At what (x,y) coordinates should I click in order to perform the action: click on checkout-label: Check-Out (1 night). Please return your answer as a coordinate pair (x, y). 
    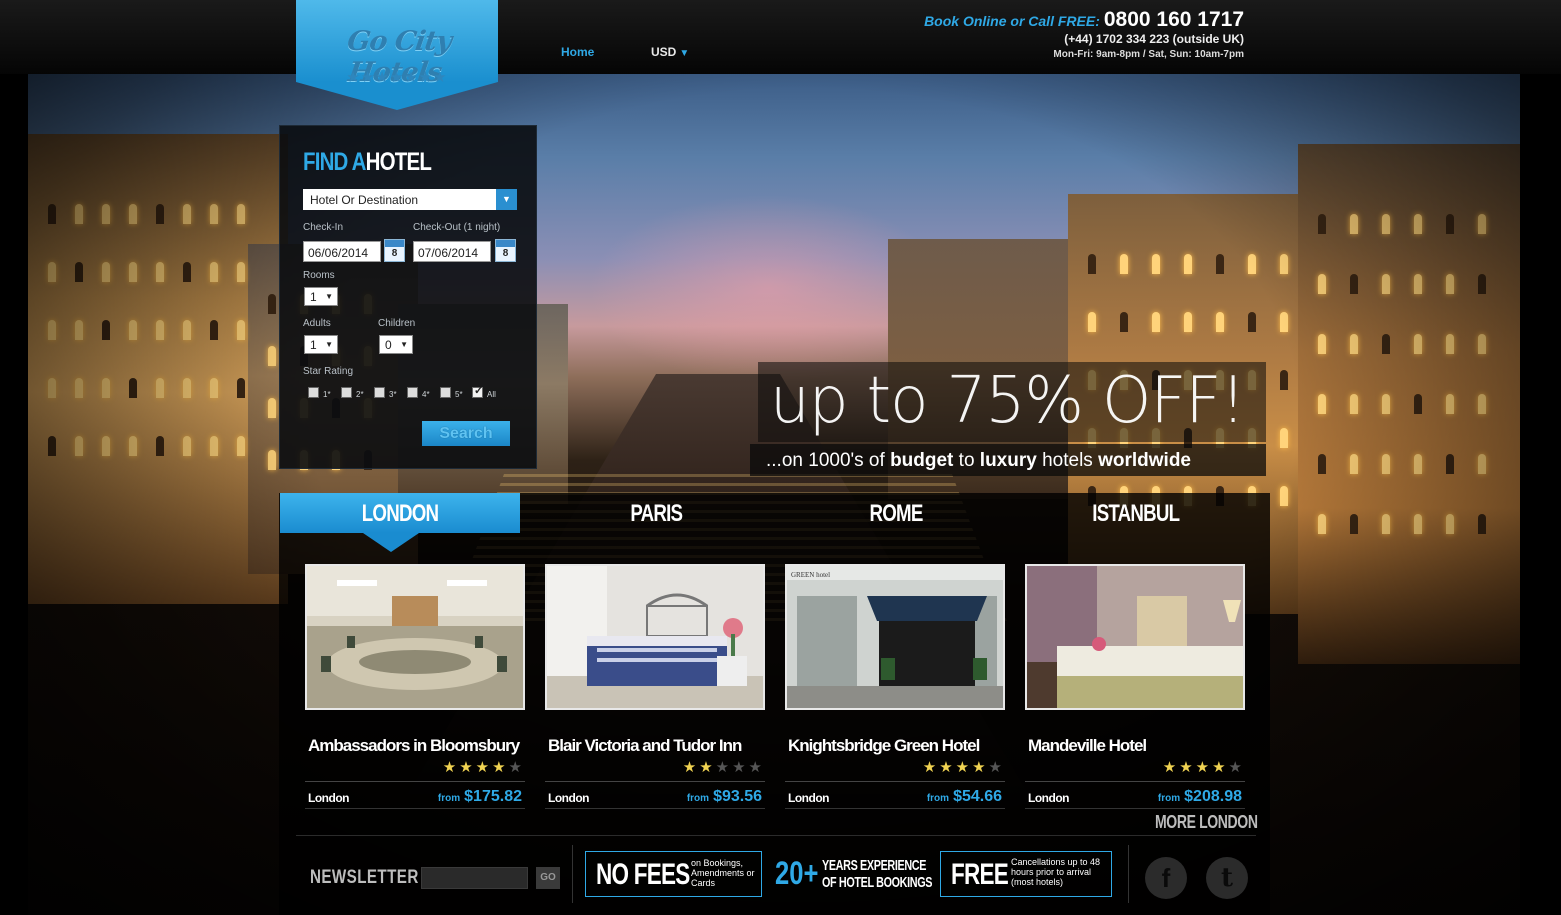
    Looking at the image, I should click on (457, 227).